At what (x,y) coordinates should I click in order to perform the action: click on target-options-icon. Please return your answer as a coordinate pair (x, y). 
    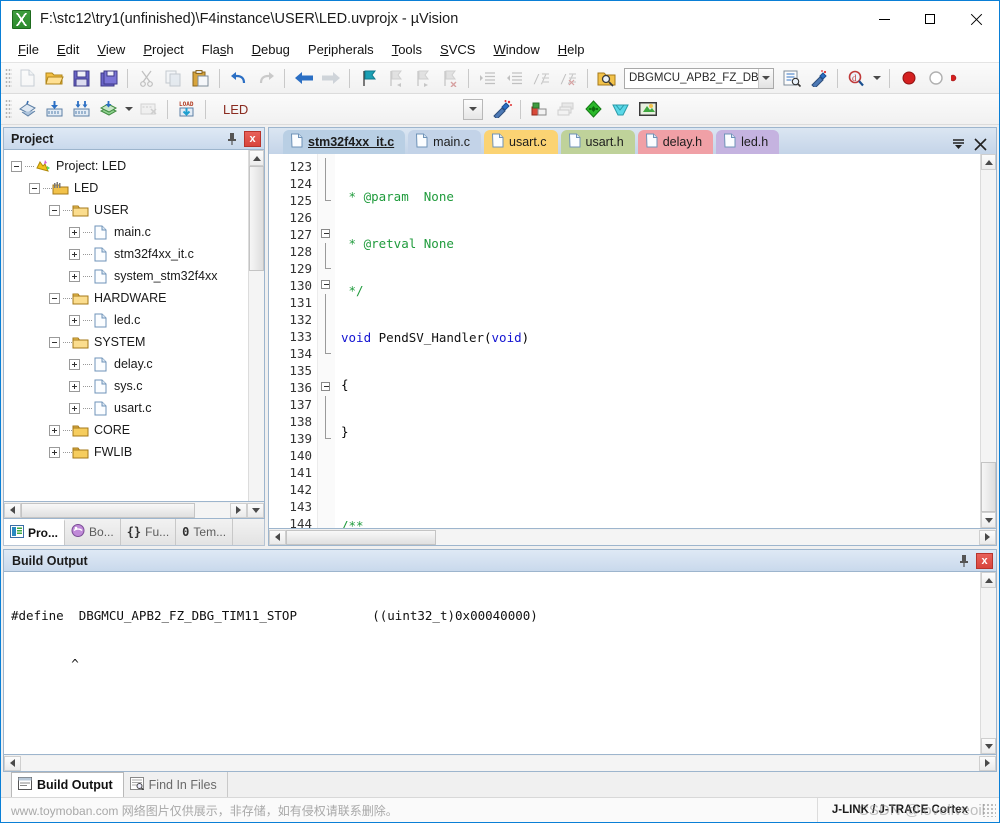
    Looking at the image, I should click on (501, 109).